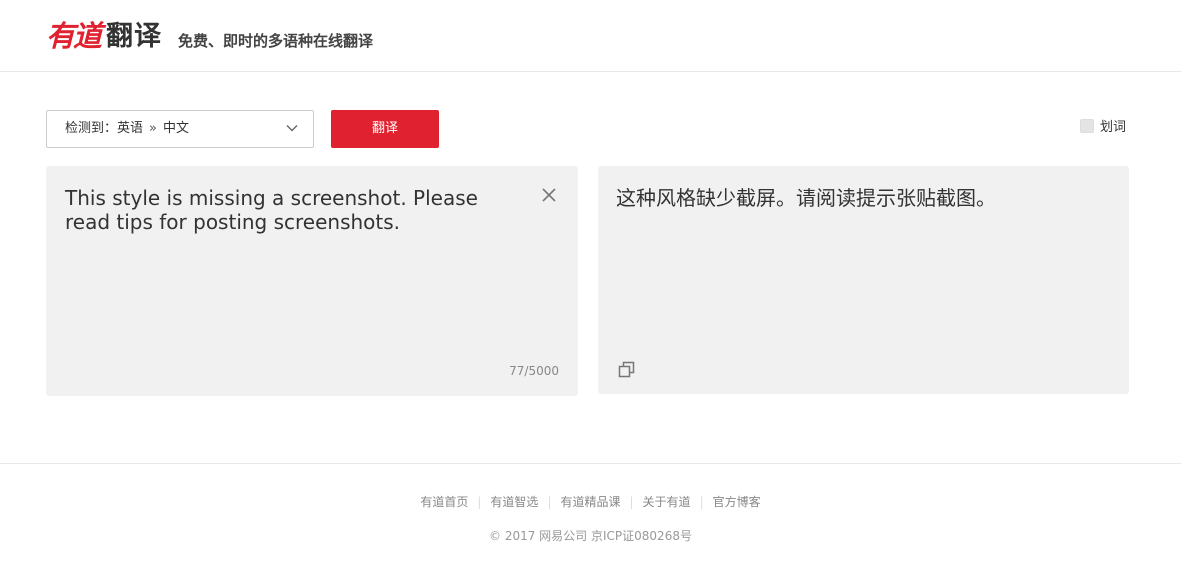 The height and width of the screenshot is (568, 1181). I want to click on language-target: 中文, so click(175, 128).